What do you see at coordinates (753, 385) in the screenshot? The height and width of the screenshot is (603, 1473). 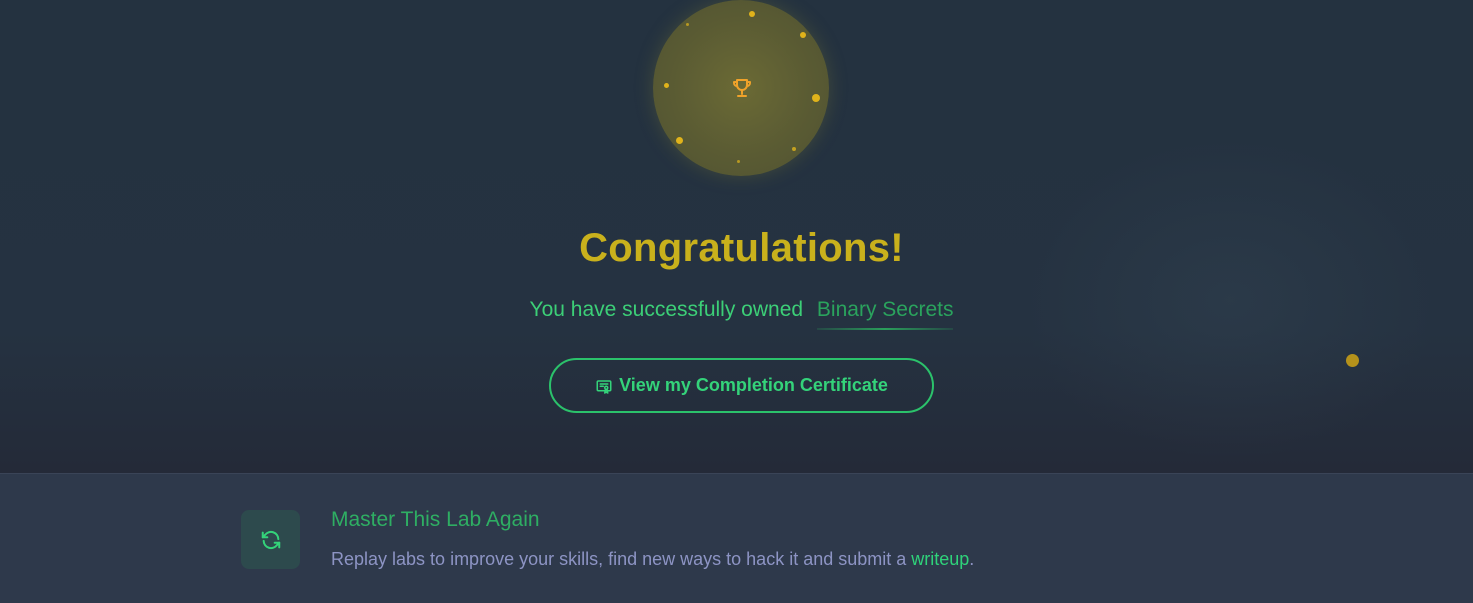 I see `certificate-button-label: View my Completion Certificate` at bounding box center [753, 385].